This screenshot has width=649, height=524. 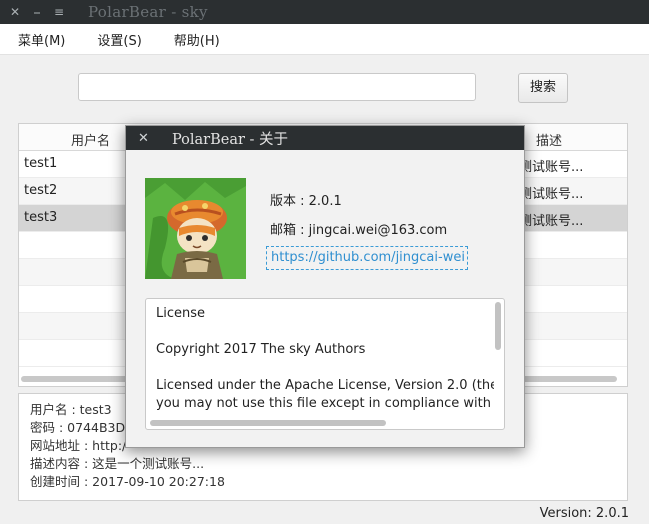 I want to click on license-line: Copyright 2017 The sky Authors, so click(x=261, y=349).